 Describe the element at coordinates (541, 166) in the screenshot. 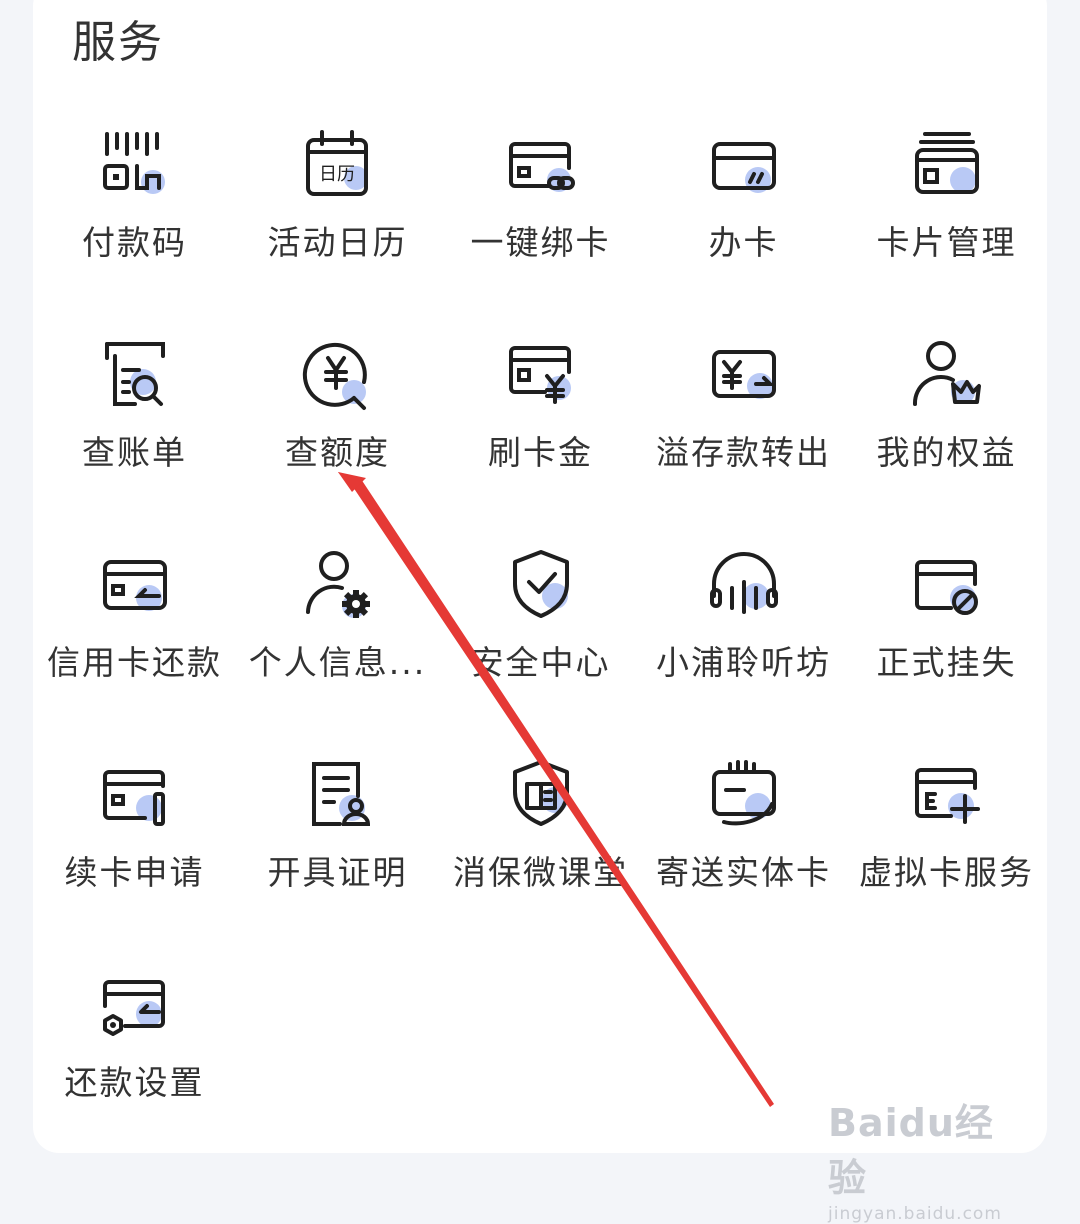

I see `card-link-icon` at that location.